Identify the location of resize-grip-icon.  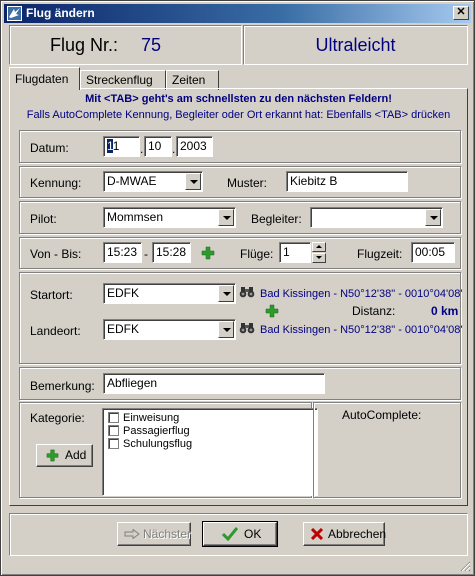
(465, 566).